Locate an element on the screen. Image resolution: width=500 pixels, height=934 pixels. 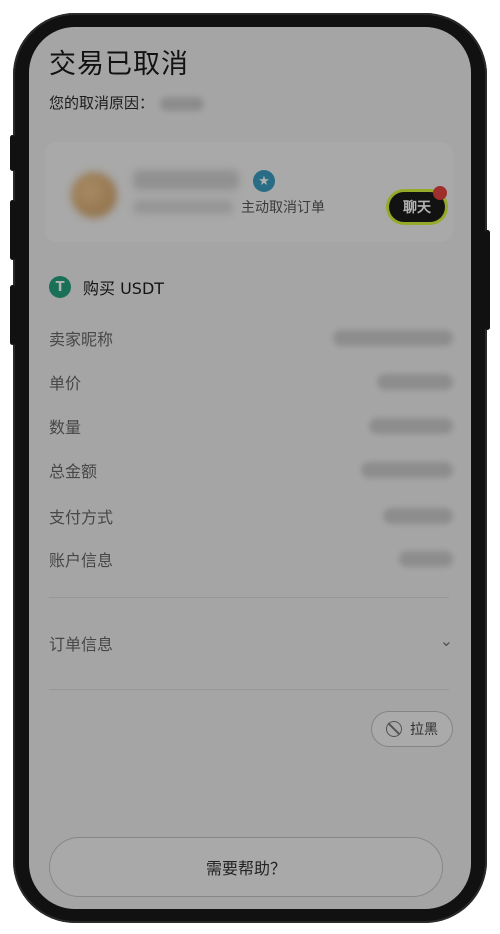
notification-dot-icon is located at coordinates (440, 193).